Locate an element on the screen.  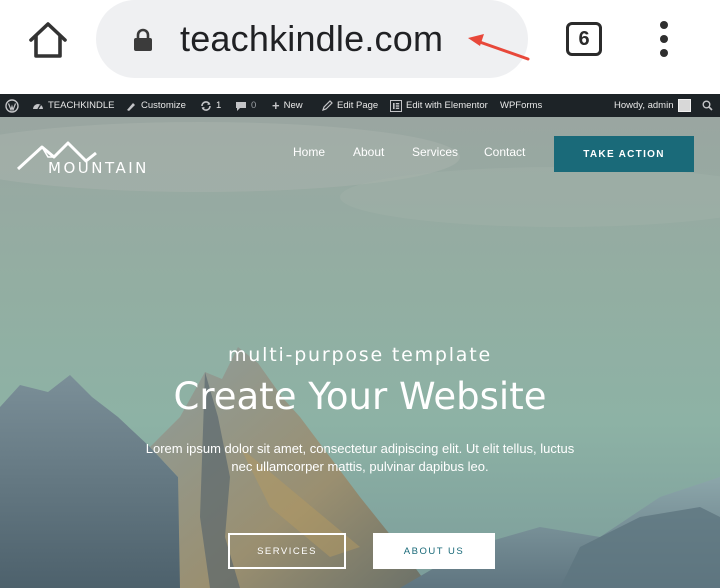
home-icon is located at coordinates (48, 40).